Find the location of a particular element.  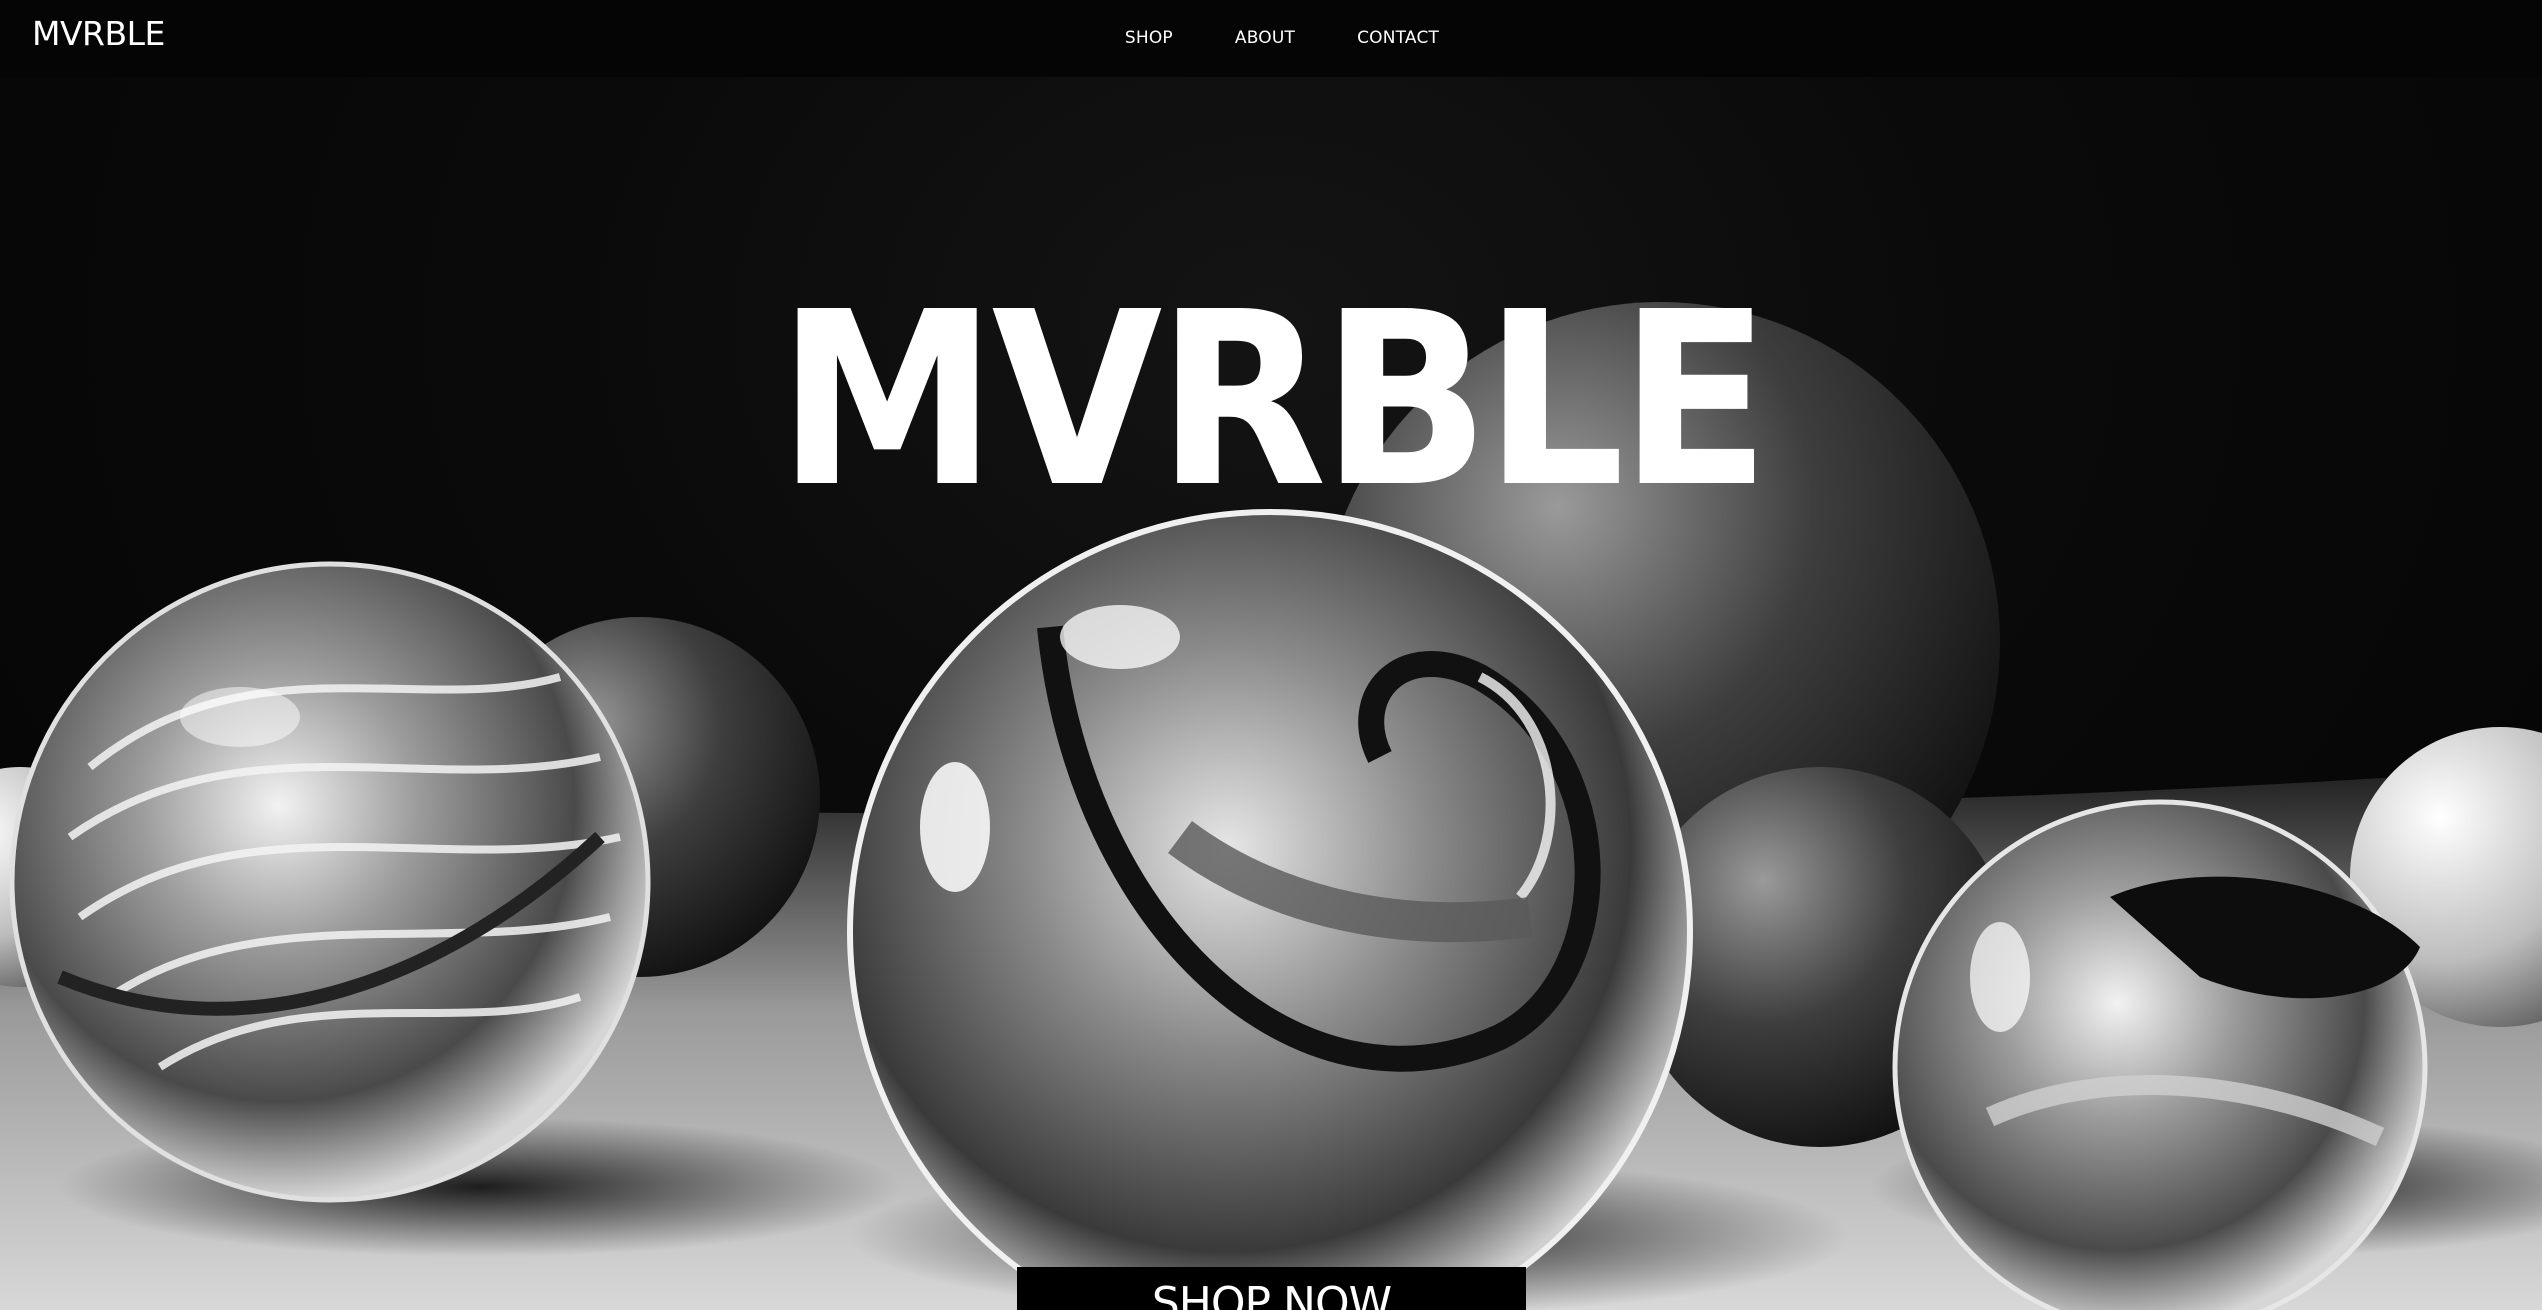

hero-title: MVRBLE is located at coordinates (1273, 400).